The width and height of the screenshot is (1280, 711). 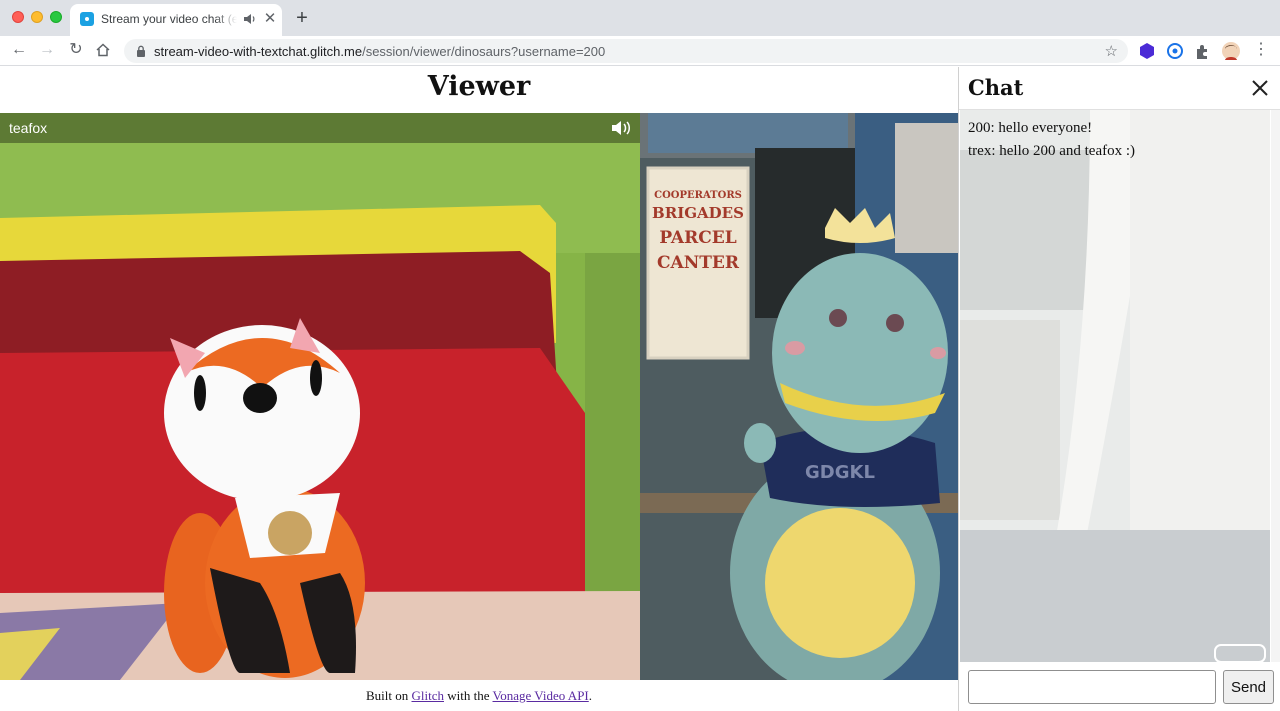 What do you see at coordinates (640, 18) in the screenshot?
I see `browser-tab-bar: Stream your video chat (en ✕ +` at bounding box center [640, 18].